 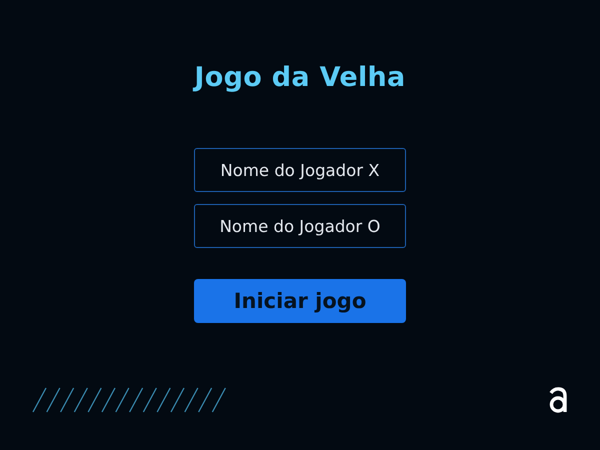 I want to click on page-title: Jogo da Velha, so click(x=300, y=78).